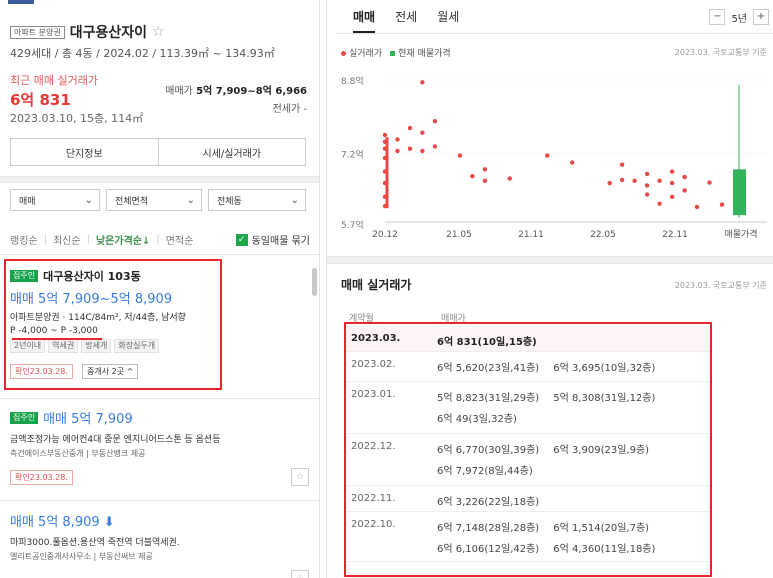 The height and width of the screenshot is (578, 773). Describe the element at coordinates (21, 2) in the screenshot. I see `top-strip` at that location.